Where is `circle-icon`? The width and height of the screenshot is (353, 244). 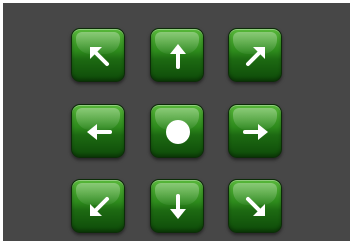 circle-icon is located at coordinates (178, 132).